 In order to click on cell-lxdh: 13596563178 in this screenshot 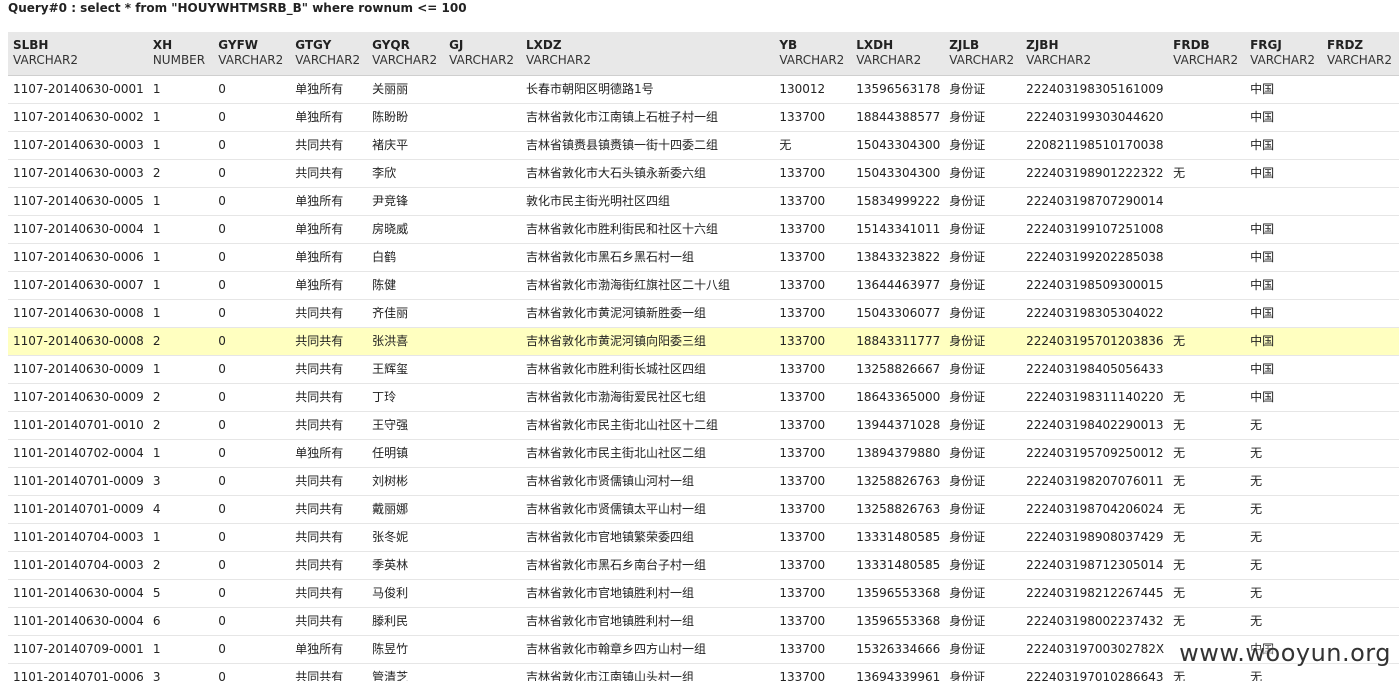, I will do `click(898, 89)`.